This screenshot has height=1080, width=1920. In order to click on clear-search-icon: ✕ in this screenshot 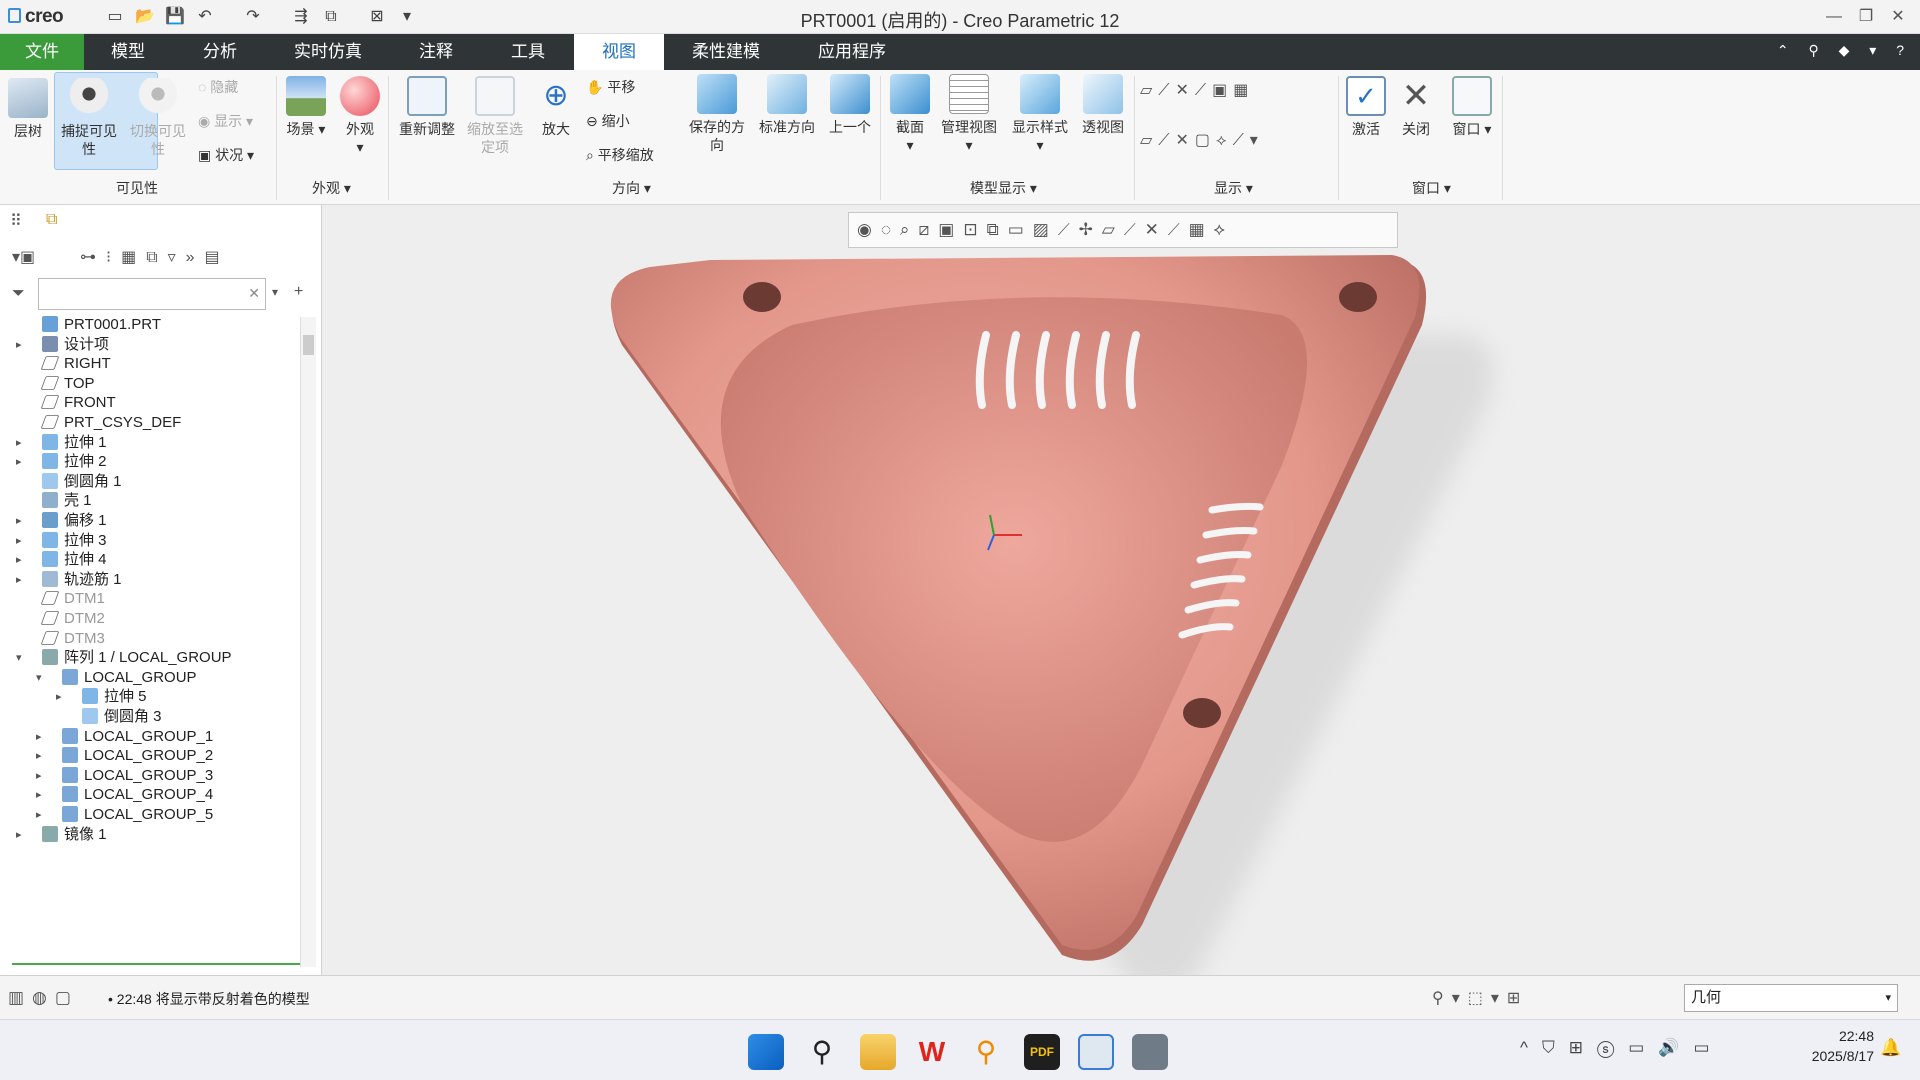, I will do `click(254, 293)`.